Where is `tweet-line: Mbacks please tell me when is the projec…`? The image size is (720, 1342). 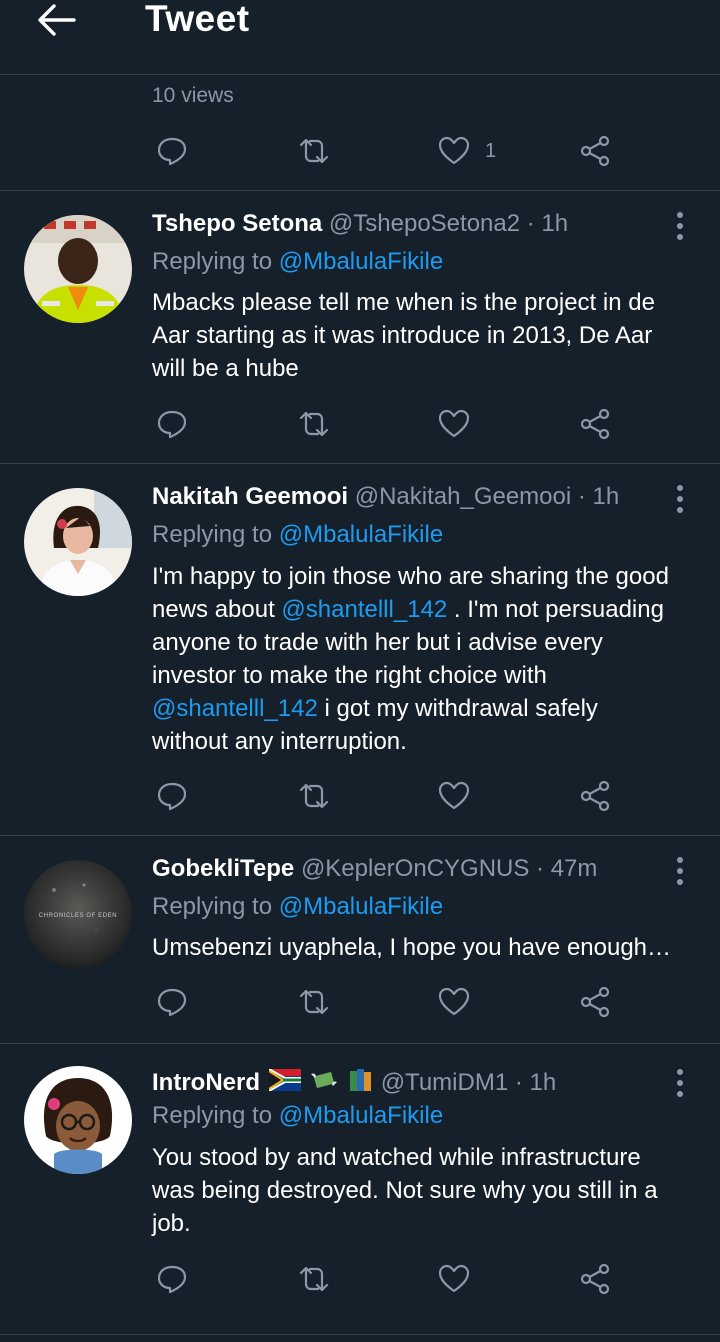
tweet-line: Mbacks please tell me when is the projec… is located at coordinates (403, 302).